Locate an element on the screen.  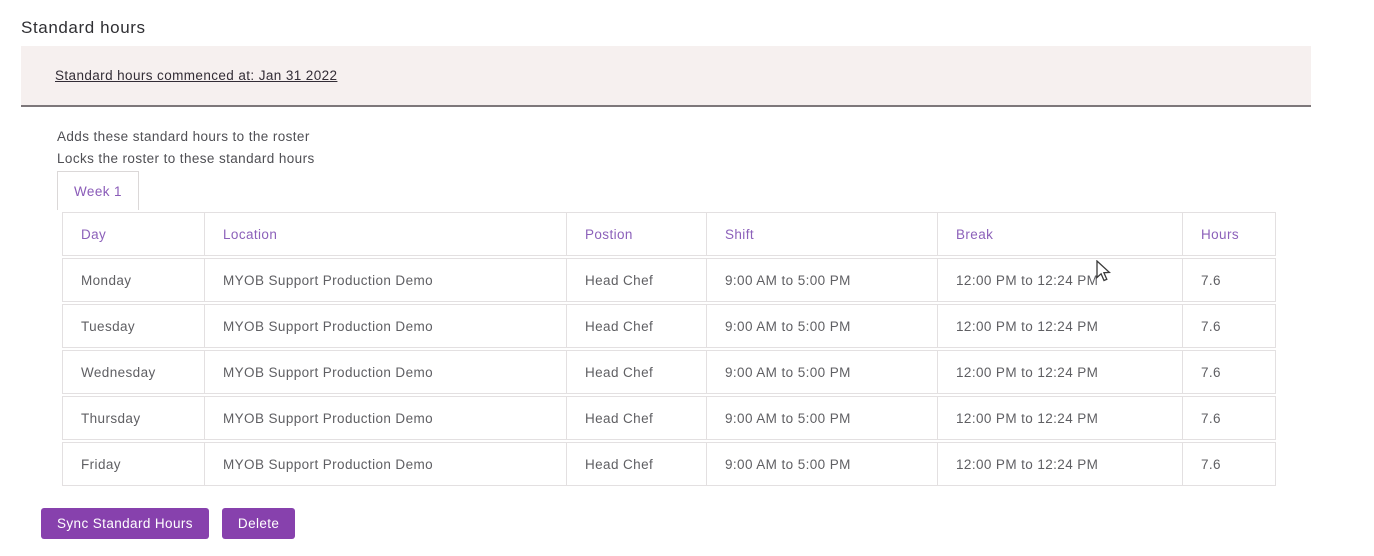
table-header-row: Day Location Postion Shift Break Hours is located at coordinates (669, 234).